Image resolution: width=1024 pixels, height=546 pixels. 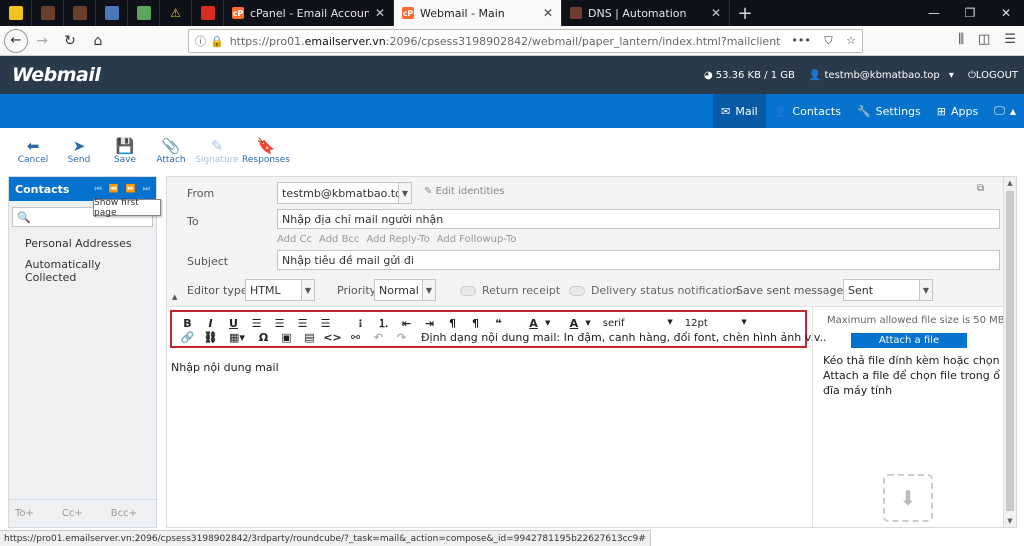 What do you see at coordinates (56, 75) in the screenshot?
I see `webmail-logo: Webmail` at bounding box center [56, 75].